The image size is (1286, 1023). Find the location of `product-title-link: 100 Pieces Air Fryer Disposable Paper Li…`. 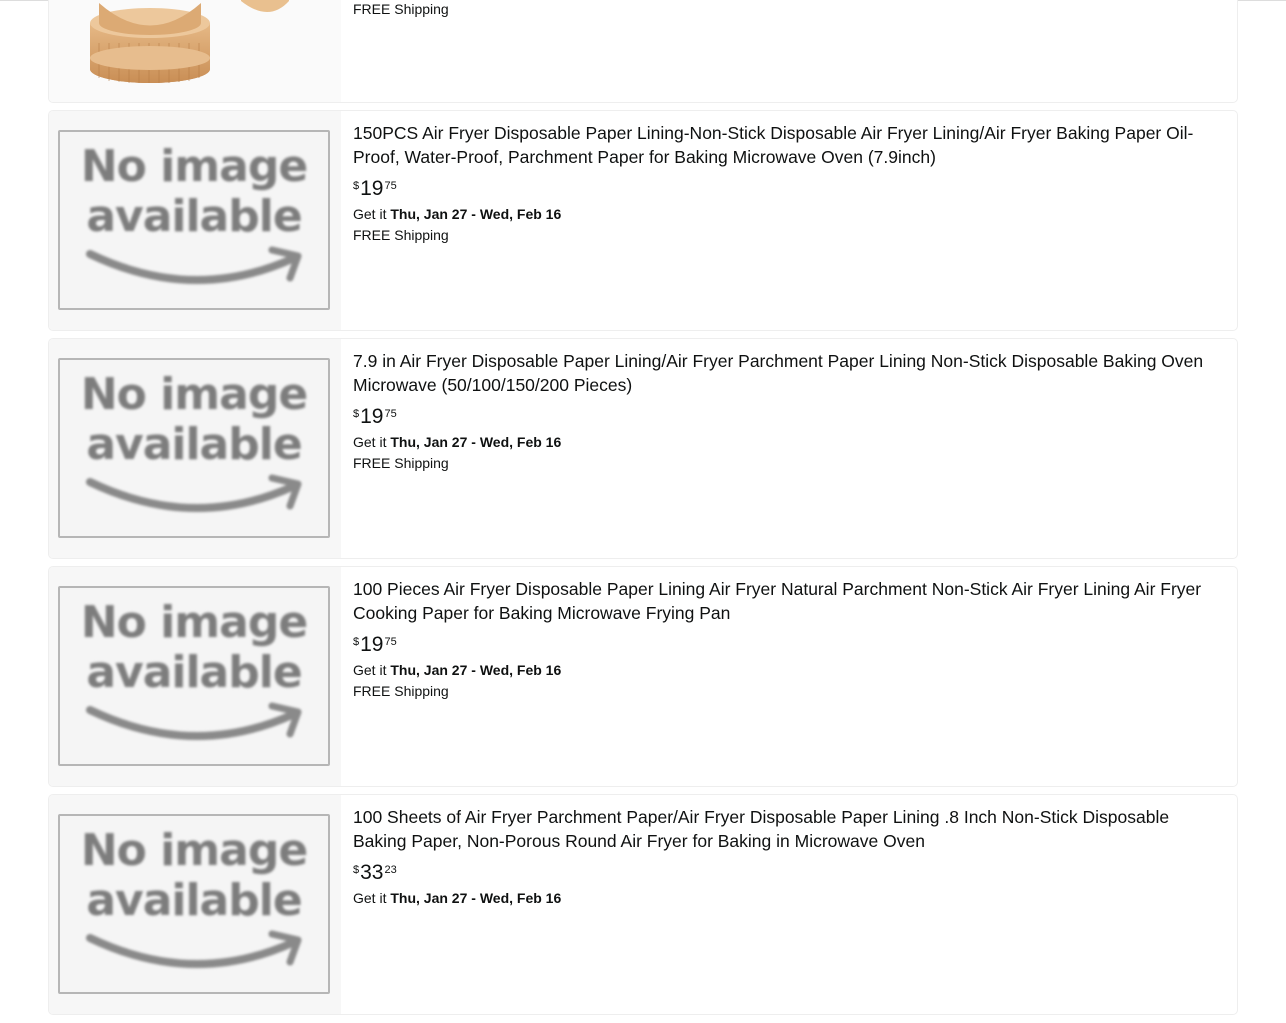

product-title-link: 100 Pieces Air Fryer Disposable Paper Li… is located at coordinates (789, 601).